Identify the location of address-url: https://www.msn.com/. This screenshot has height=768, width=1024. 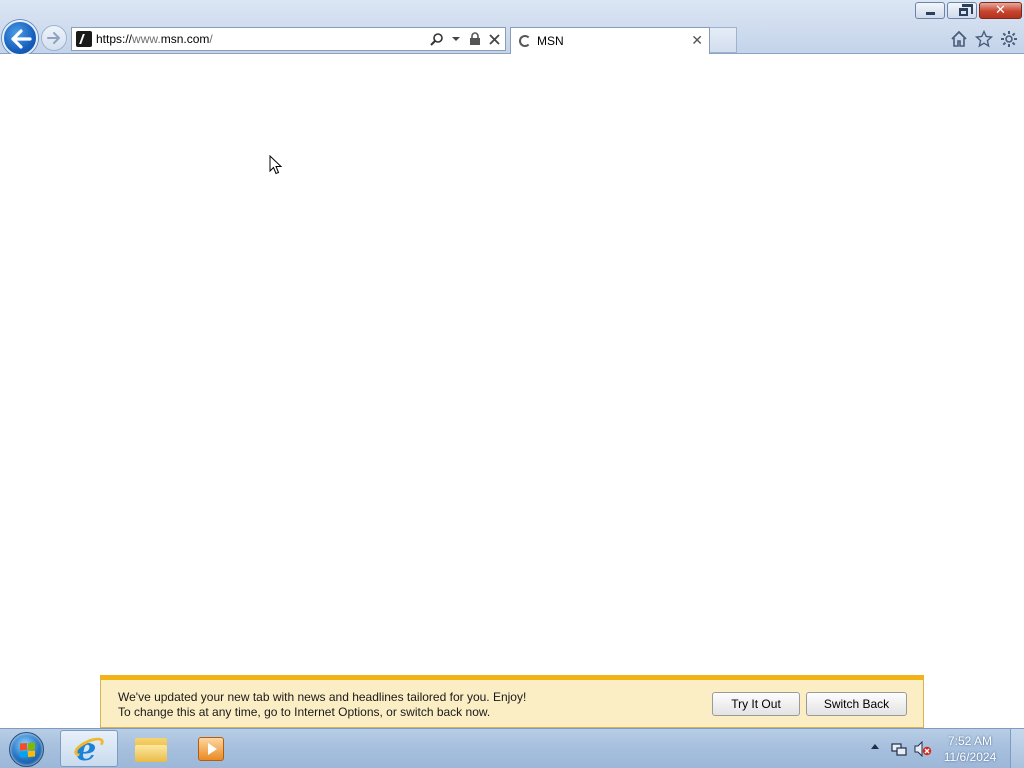
(154, 39).